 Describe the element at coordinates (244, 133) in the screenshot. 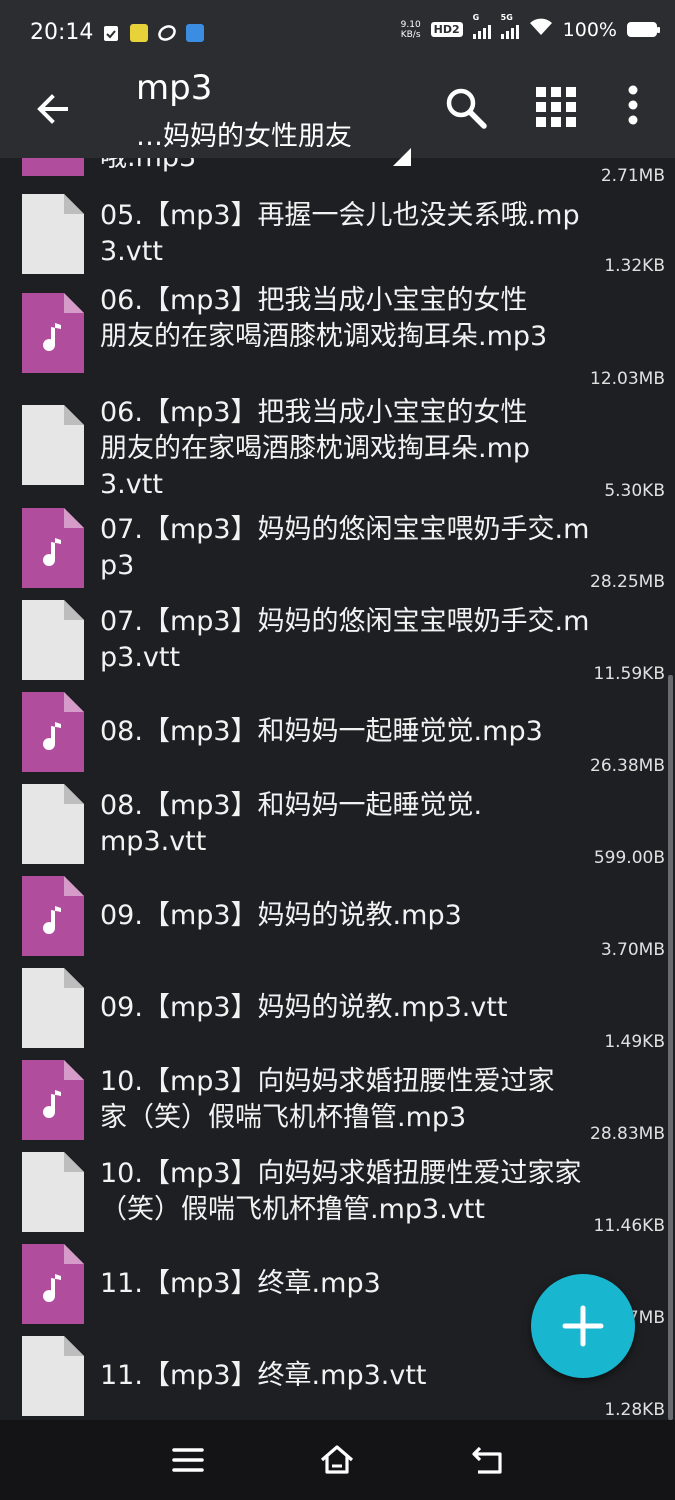

I see `path-subtitle: …妈妈的女性朋友` at that location.